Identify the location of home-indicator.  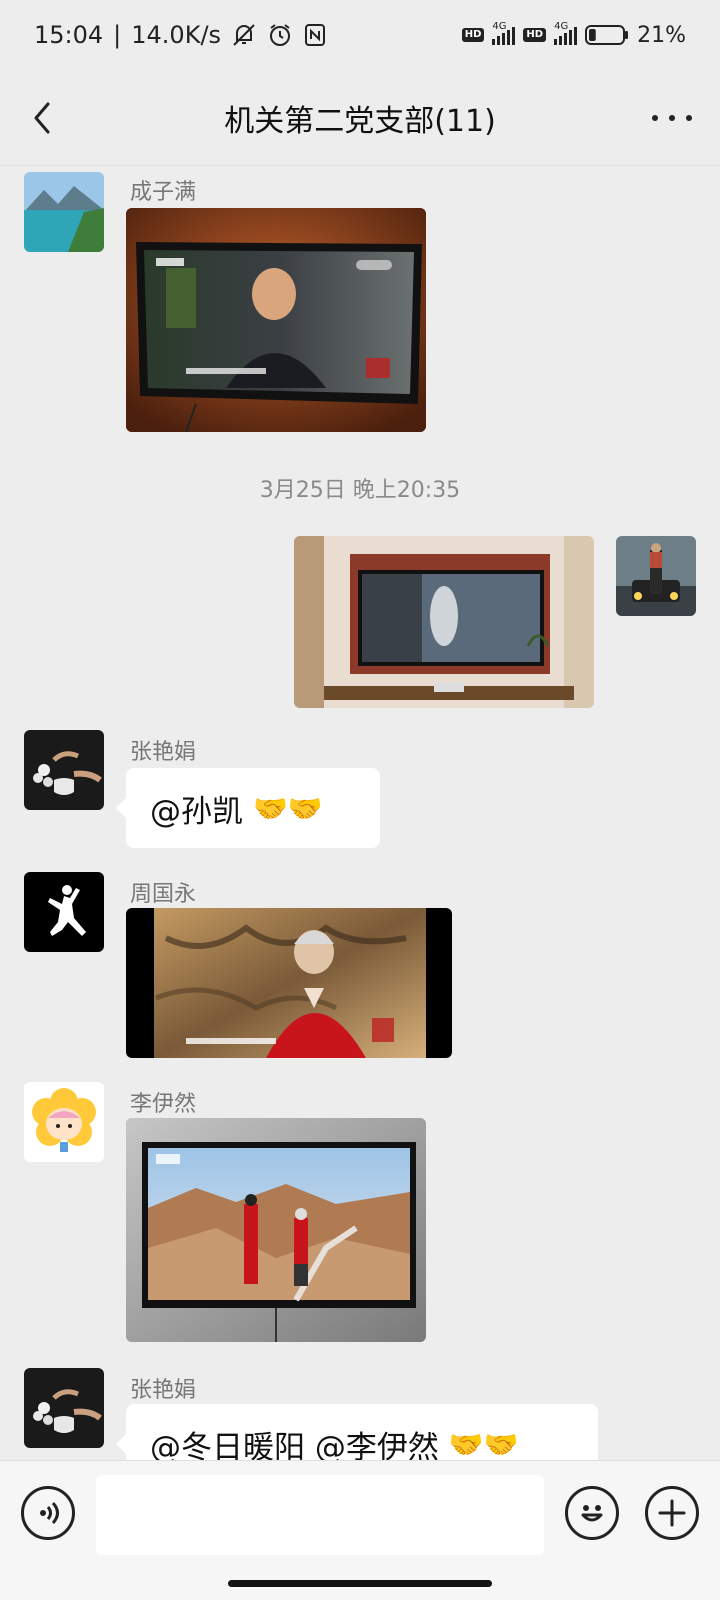
(360, 1583).